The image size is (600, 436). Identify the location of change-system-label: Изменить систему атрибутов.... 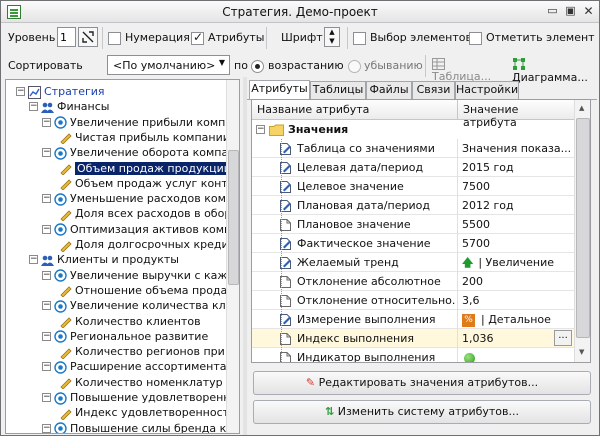
(428, 411).